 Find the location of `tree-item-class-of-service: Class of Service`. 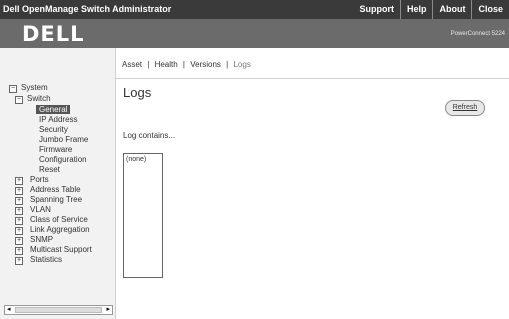

tree-item-class-of-service: Class of Service is located at coordinates (59, 220).